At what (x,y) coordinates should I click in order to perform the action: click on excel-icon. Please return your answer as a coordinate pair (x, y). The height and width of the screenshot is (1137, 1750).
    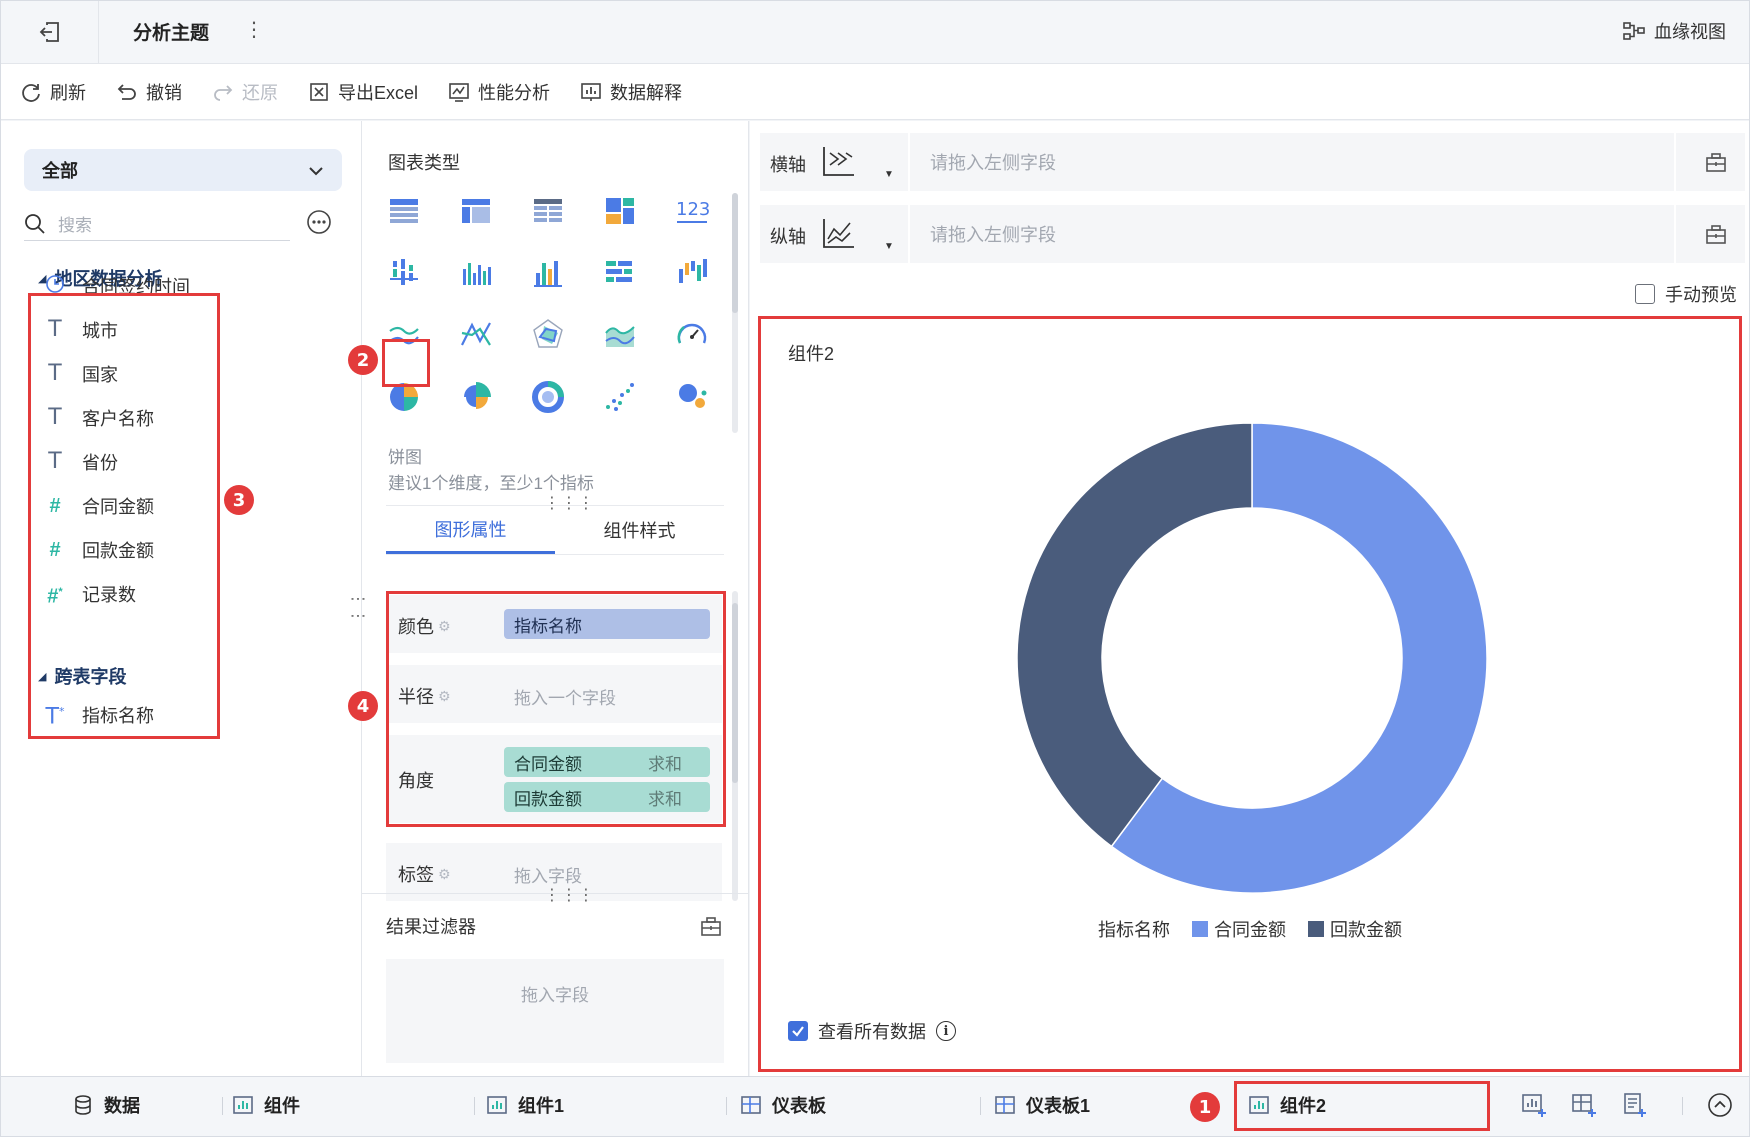
    Looking at the image, I should click on (319, 91).